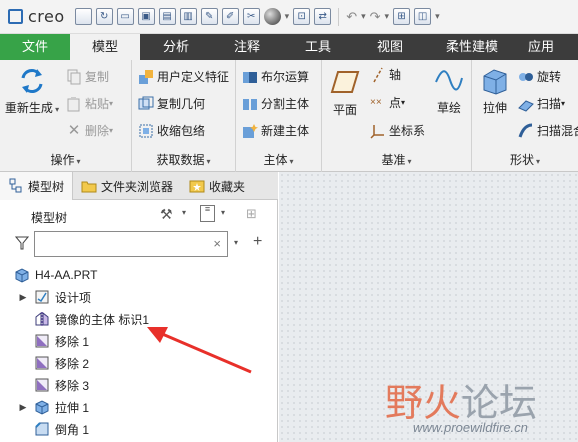 This screenshot has width=578, height=442. I want to click on split-body-label: 分割主体, so click(285, 104).